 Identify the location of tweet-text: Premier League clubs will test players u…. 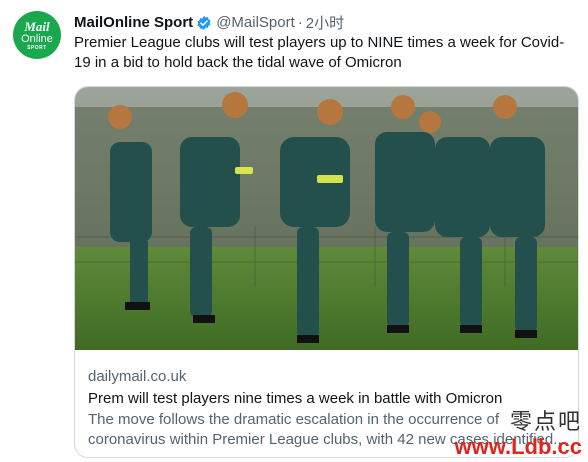
(319, 52).